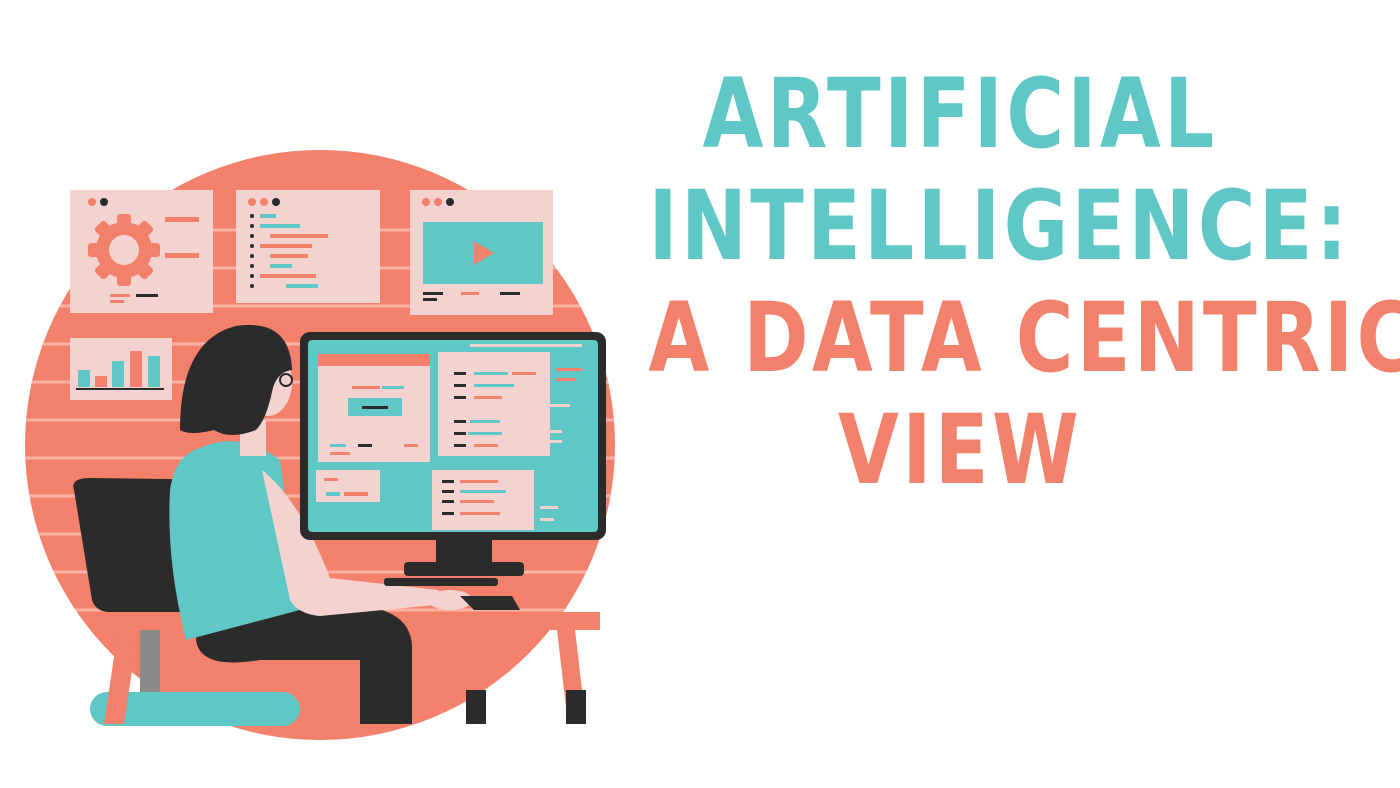 The width and height of the screenshot is (1400, 788). I want to click on title-line-3: A DATA CENTRIC, so click(1024, 338).